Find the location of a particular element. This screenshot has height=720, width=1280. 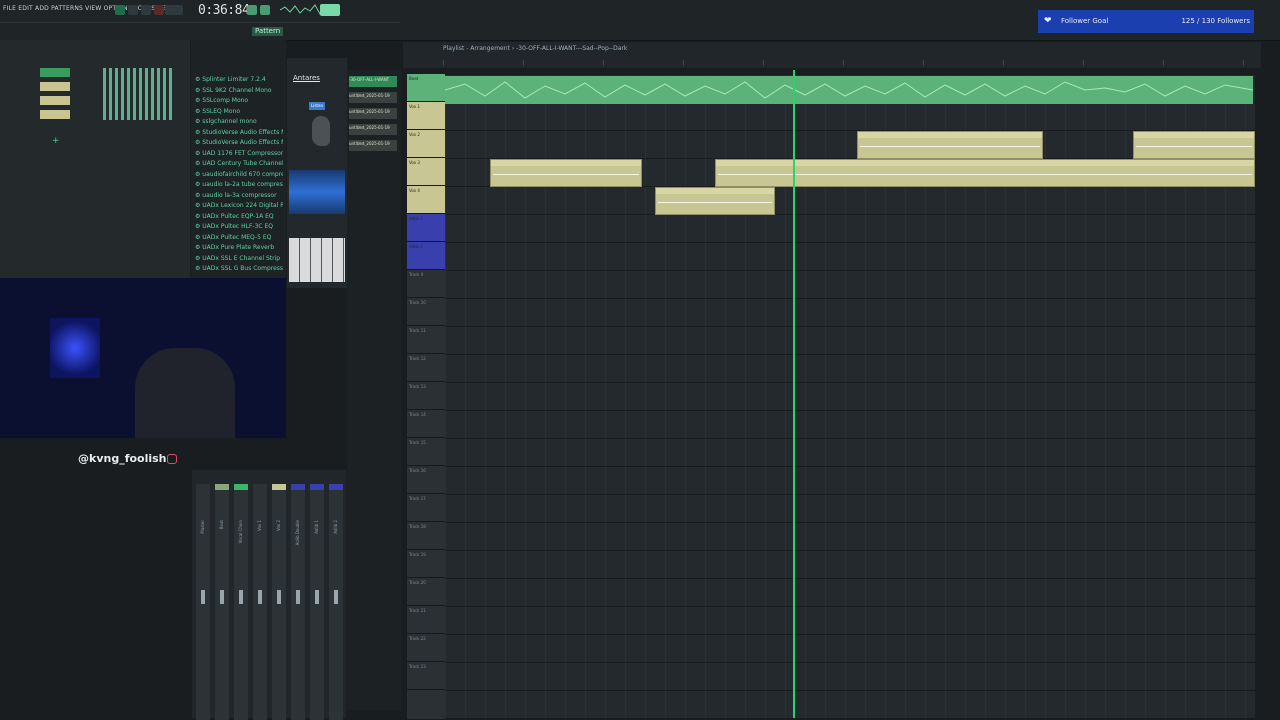

mixer-strip: Adlib 1 is located at coordinates (317, 602).